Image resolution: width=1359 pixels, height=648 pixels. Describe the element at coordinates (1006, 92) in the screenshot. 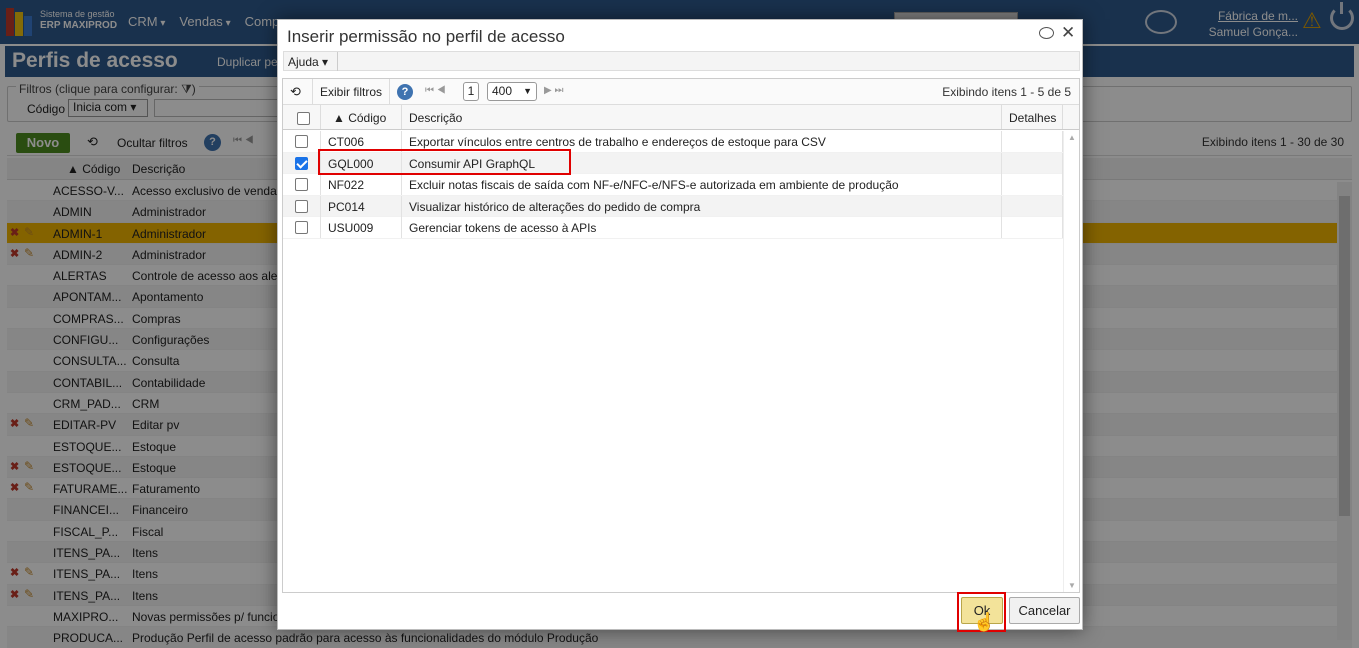

I see `dialog-showing-count: Exibindo itens 1 - 5 de 5` at that location.